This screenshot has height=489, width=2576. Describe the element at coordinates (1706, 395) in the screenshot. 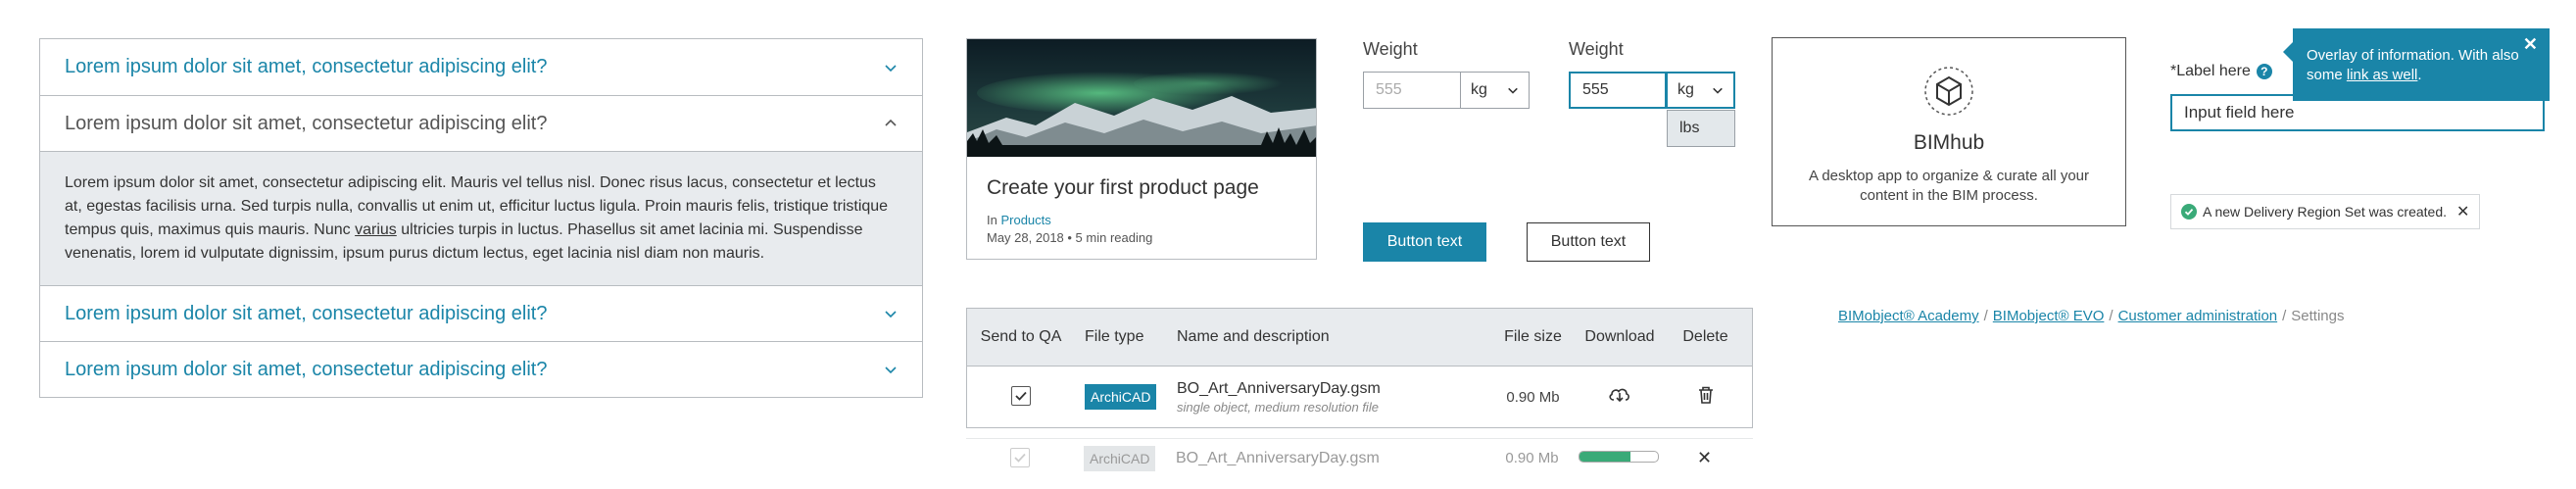

I see `trash-icon` at that location.